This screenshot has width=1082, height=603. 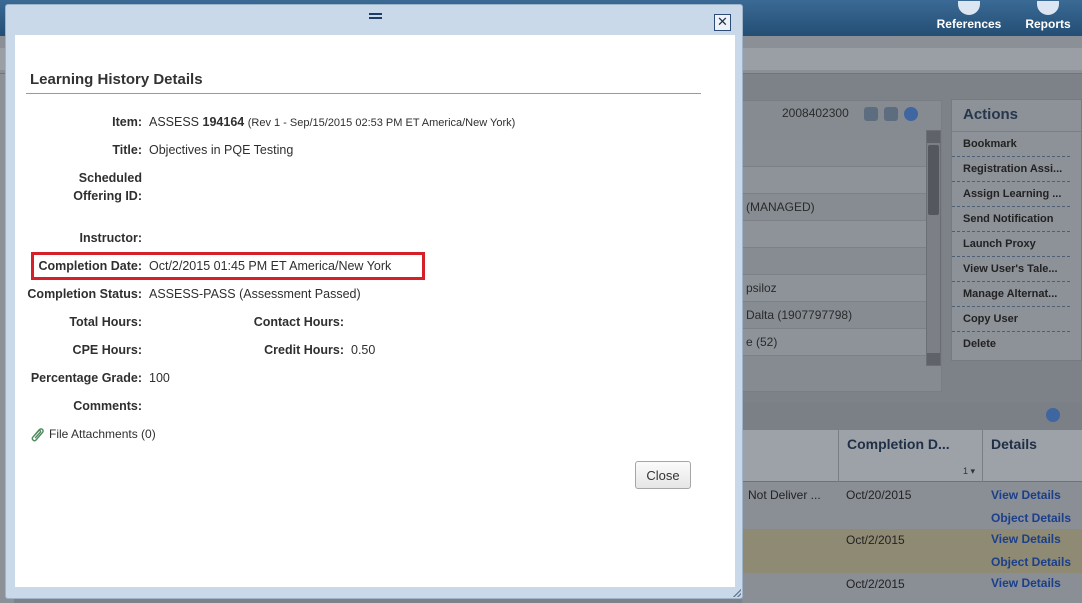 What do you see at coordinates (298, 322) in the screenshot?
I see `contact-hours-label: Contact Hours:` at bounding box center [298, 322].